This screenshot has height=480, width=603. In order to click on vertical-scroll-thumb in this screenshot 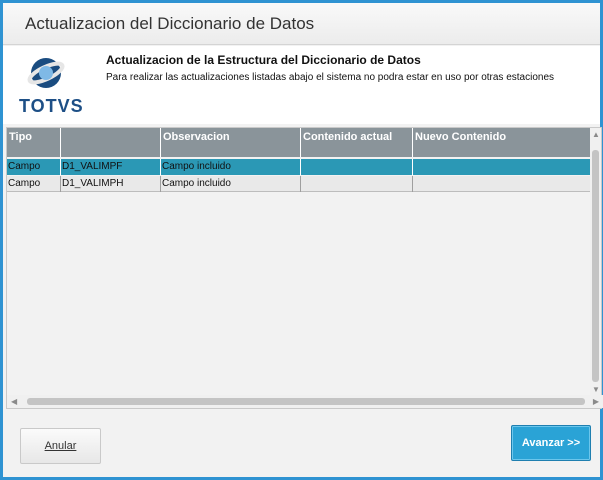, I will do `click(595, 266)`.